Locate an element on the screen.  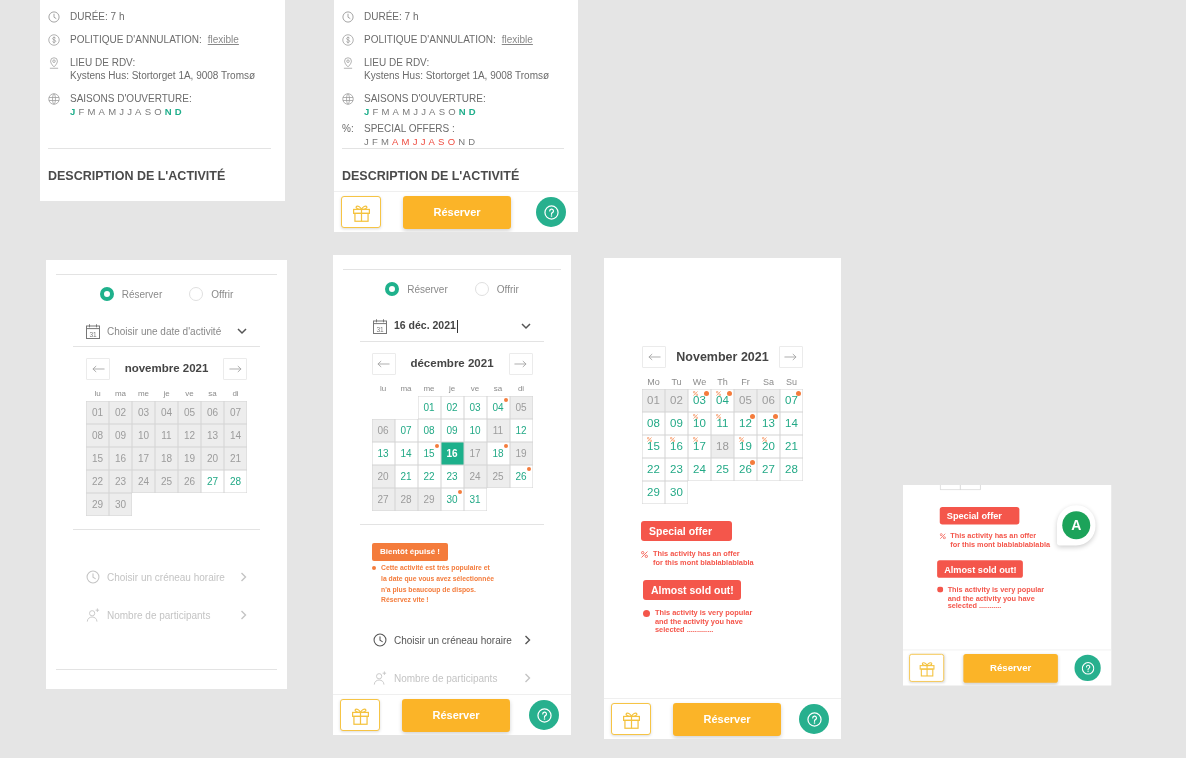
calendar-day: 03 is located at coordinates (699, 400).